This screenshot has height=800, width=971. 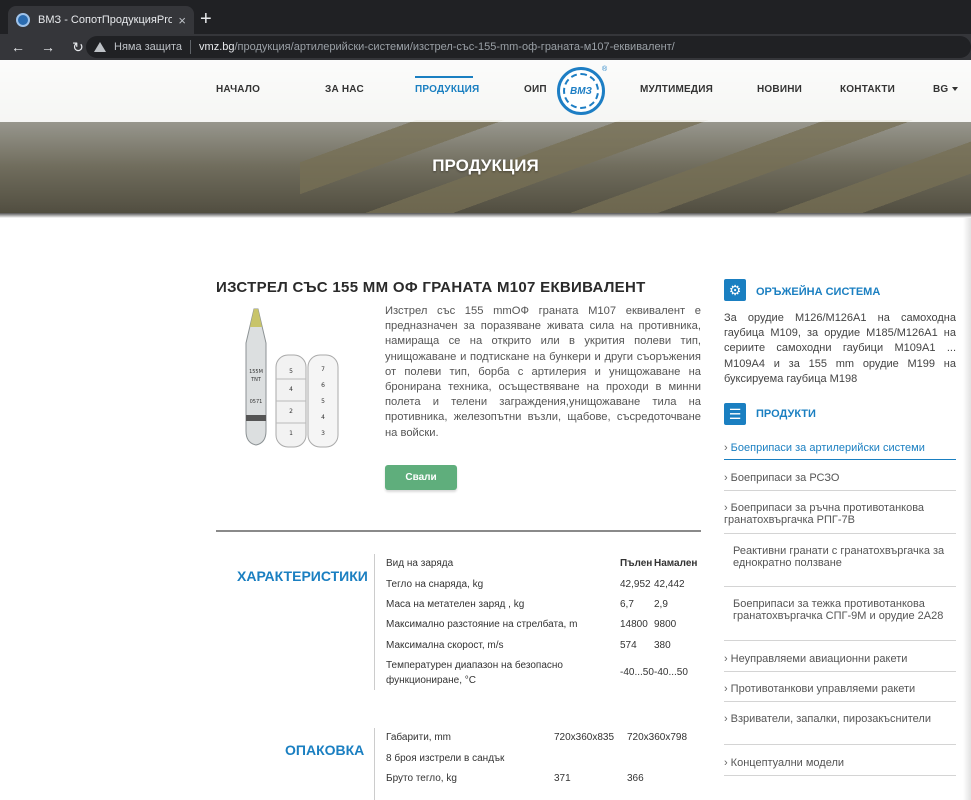 What do you see at coordinates (941, 89) in the screenshot?
I see `language-label: BG` at bounding box center [941, 89].